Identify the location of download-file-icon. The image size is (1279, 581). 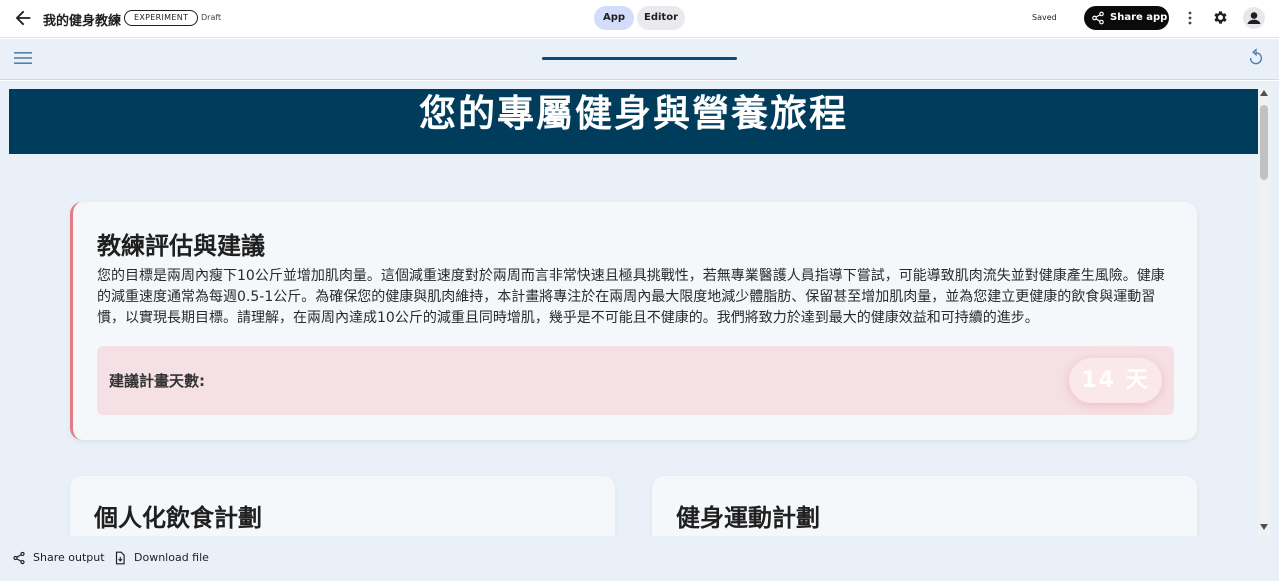
(120, 558).